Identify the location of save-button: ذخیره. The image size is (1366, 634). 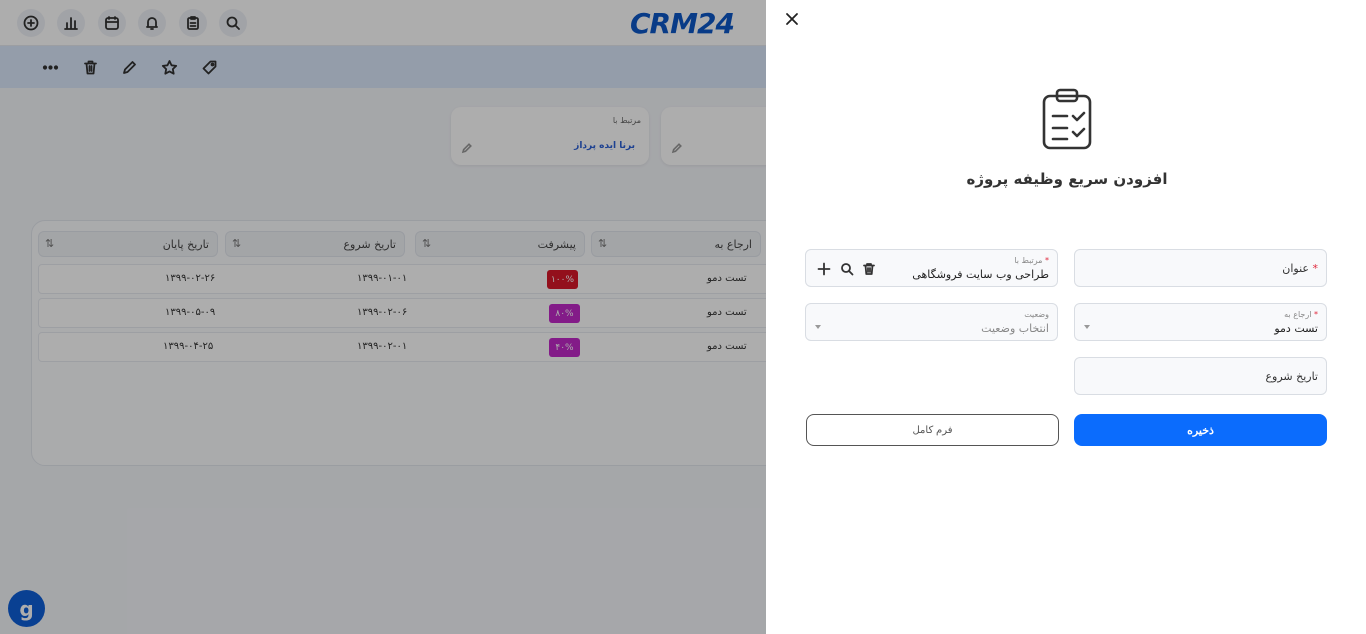
(1200, 430).